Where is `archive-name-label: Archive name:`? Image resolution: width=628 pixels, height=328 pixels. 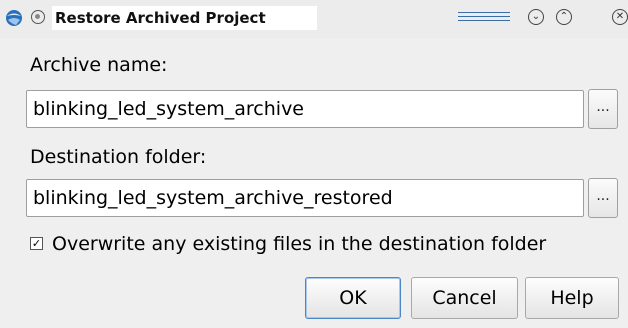
archive-name-label: Archive name: is located at coordinates (99, 65).